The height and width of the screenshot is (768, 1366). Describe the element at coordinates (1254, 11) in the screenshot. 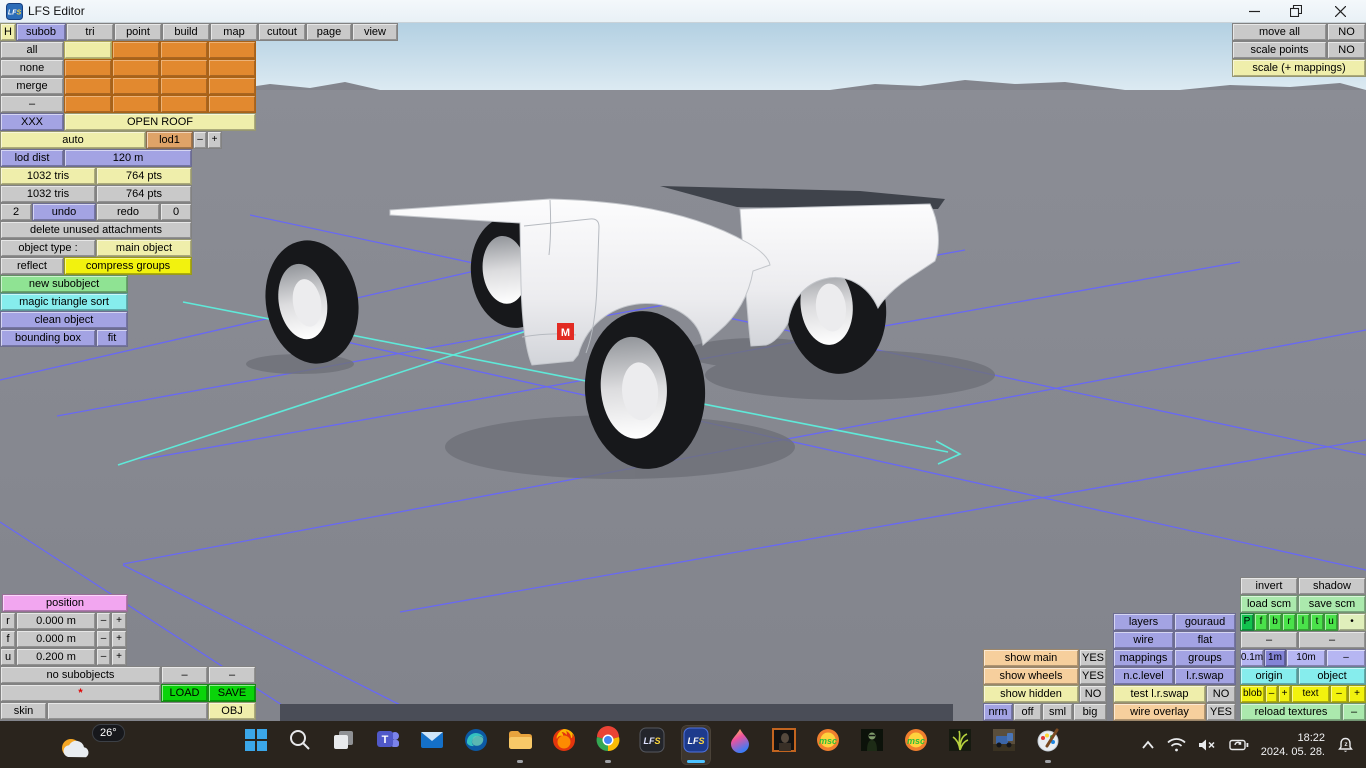

I see `minimize-button` at that location.